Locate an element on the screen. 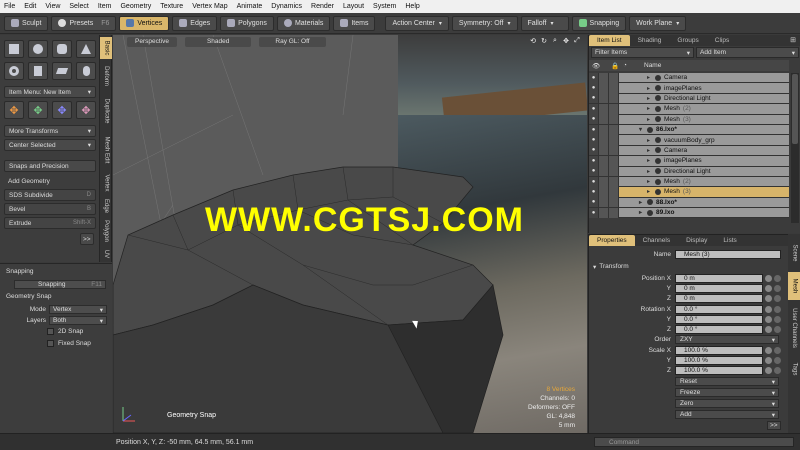 This screenshot has width=800, height=450. torus-tool-button is located at coordinates (14, 71).